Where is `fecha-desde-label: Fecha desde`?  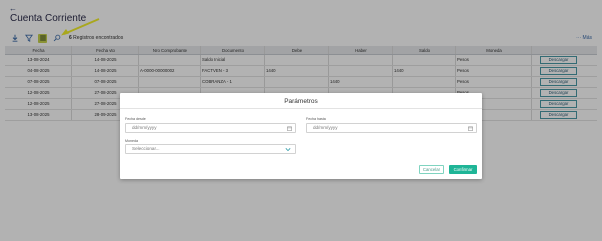 fecha-desde-label: Fecha desde is located at coordinates (135, 119).